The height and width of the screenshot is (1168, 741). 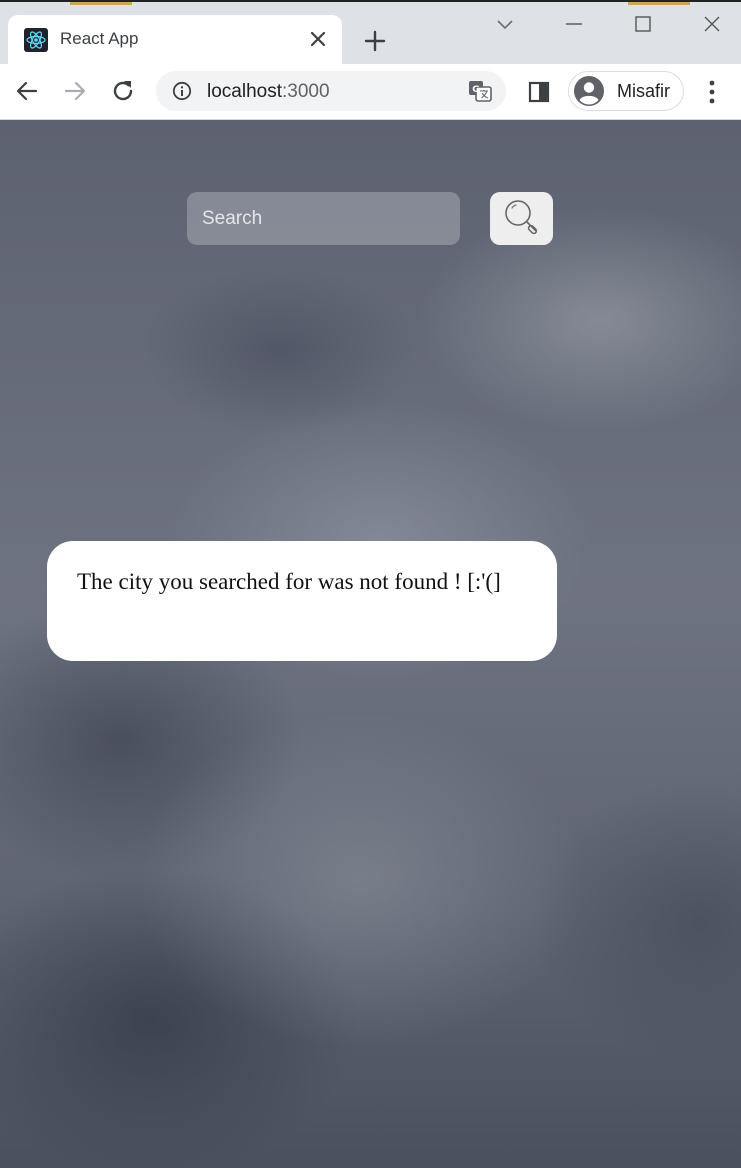 I want to click on url-host: localhost, so click(x=244, y=91).